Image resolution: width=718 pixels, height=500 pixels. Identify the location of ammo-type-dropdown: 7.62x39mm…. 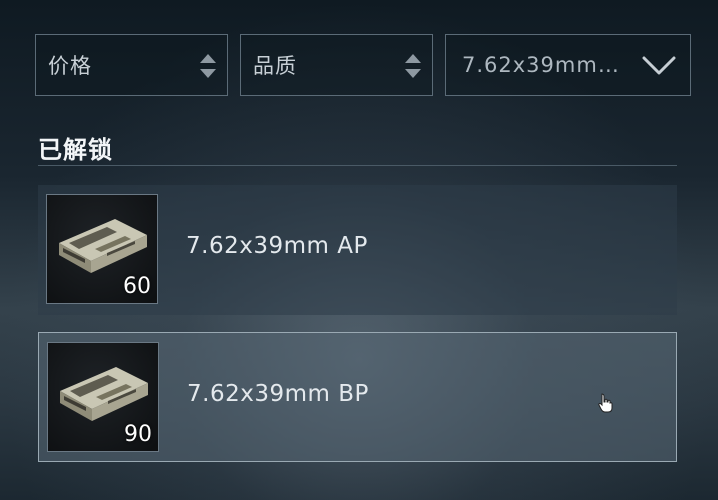
(568, 65).